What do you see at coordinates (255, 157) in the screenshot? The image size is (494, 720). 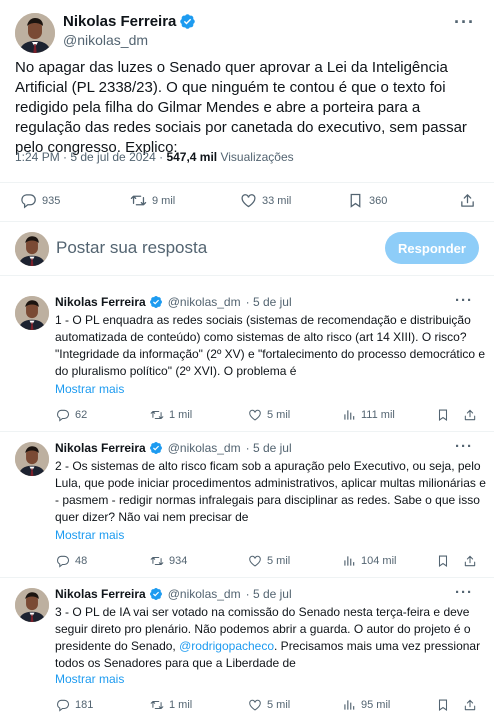 I see `views-label: Visualizações` at bounding box center [255, 157].